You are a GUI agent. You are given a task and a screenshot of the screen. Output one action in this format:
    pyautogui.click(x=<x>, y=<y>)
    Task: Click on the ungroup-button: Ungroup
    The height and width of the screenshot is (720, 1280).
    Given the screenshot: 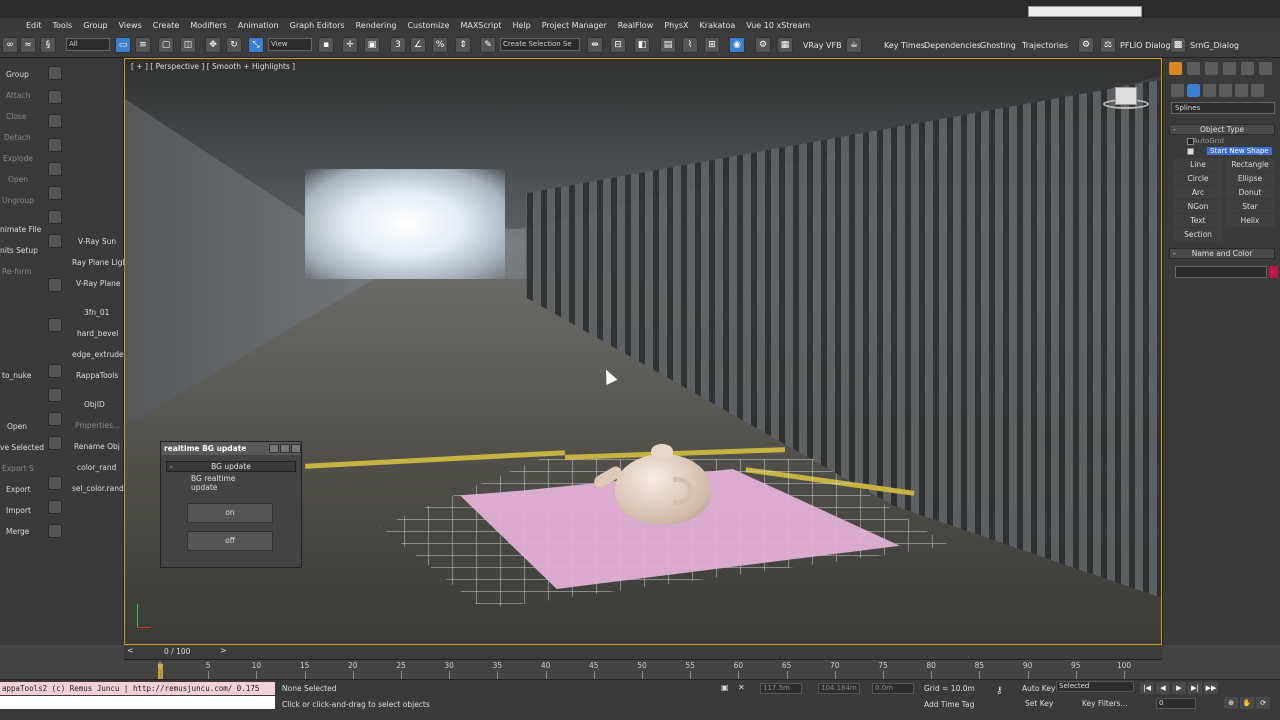 What is the action you would take?
    pyautogui.click(x=18, y=200)
    